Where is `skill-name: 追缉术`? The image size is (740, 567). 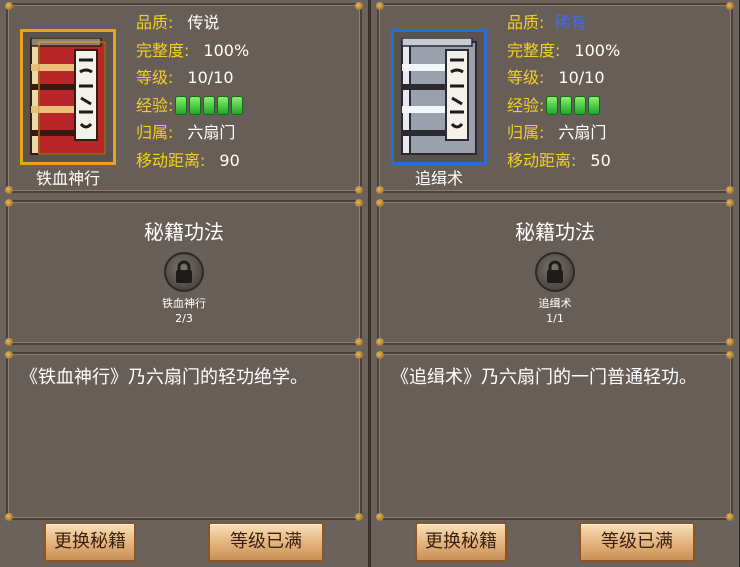
skill-name: 追缉术 is located at coordinates (555, 303).